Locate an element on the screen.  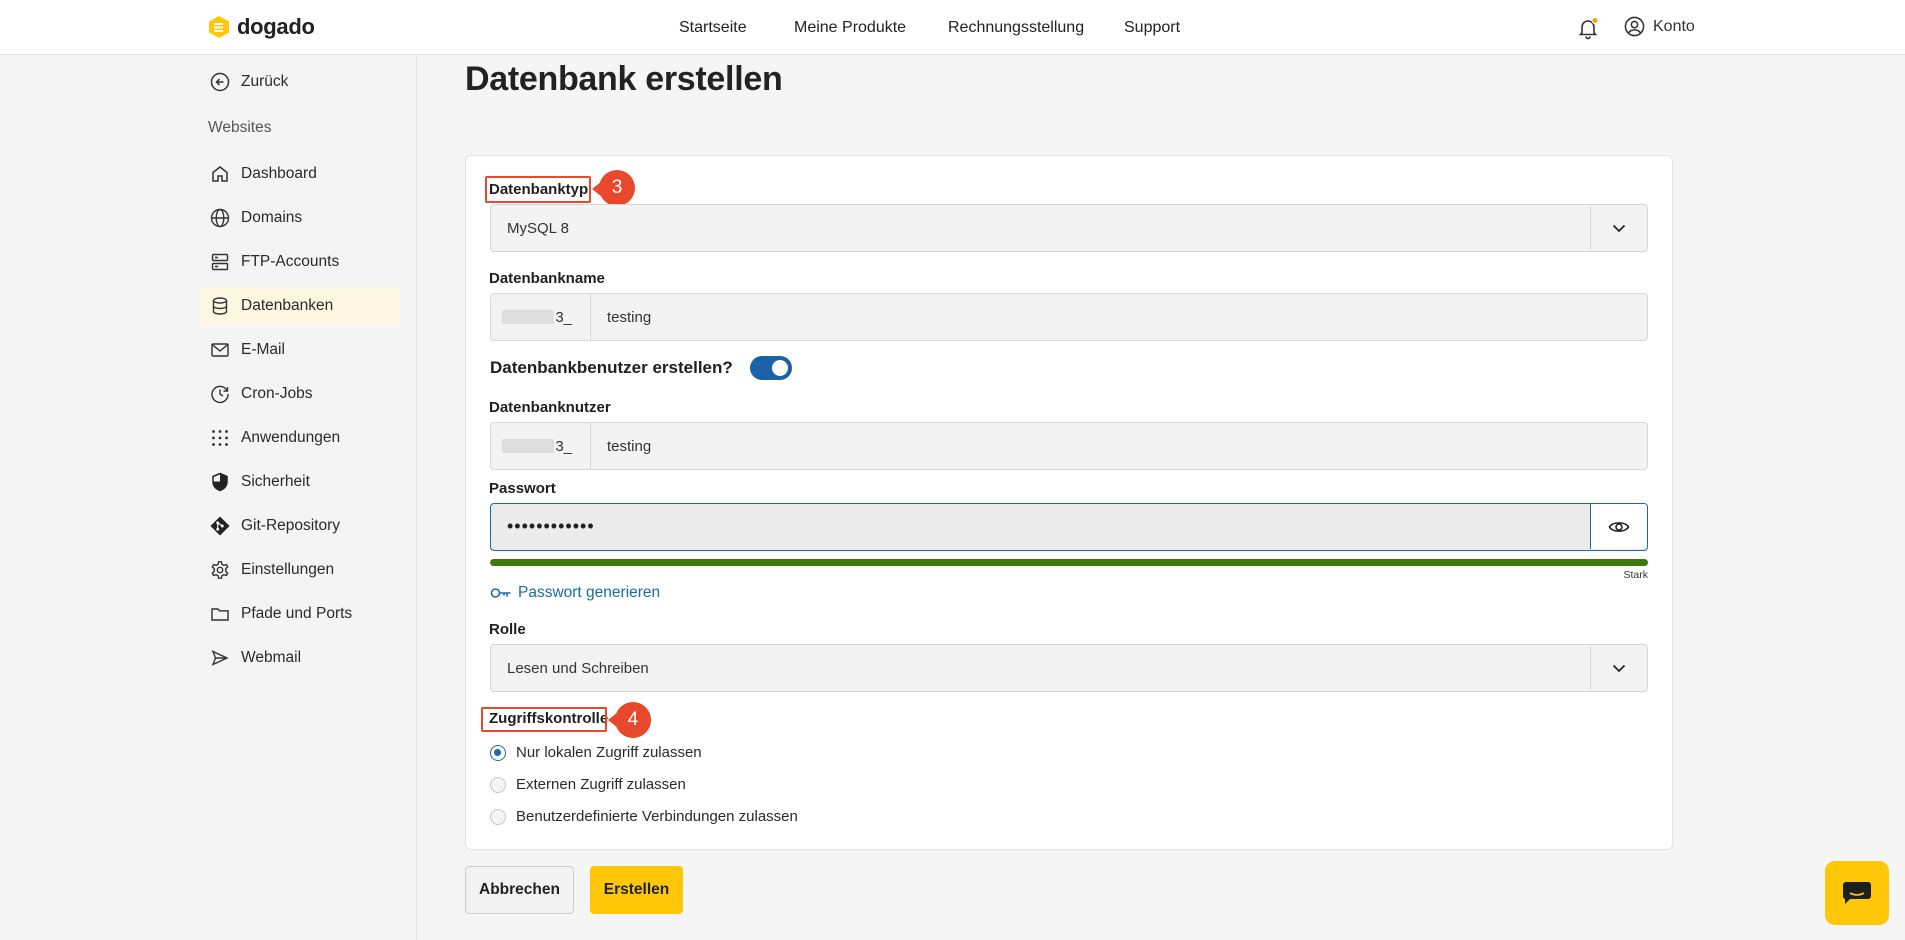
password-field is located at coordinates (1069, 527).